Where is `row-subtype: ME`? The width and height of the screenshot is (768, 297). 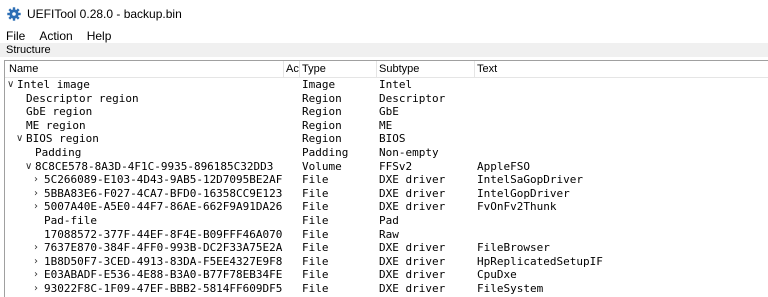
row-subtype: ME is located at coordinates (386, 125).